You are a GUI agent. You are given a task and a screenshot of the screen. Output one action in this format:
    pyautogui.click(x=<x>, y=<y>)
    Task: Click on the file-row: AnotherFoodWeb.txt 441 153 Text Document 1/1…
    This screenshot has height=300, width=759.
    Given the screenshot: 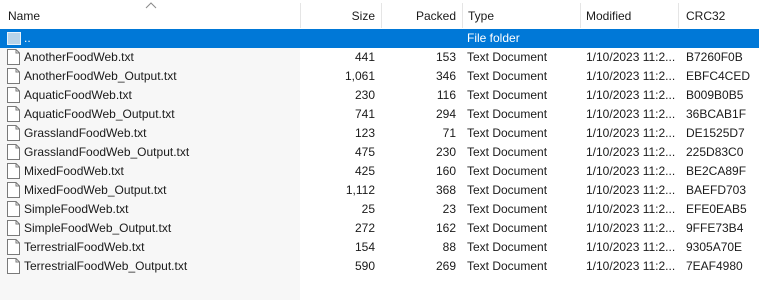 What is the action you would take?
    pyautogui.click(x=379, y=57)
    